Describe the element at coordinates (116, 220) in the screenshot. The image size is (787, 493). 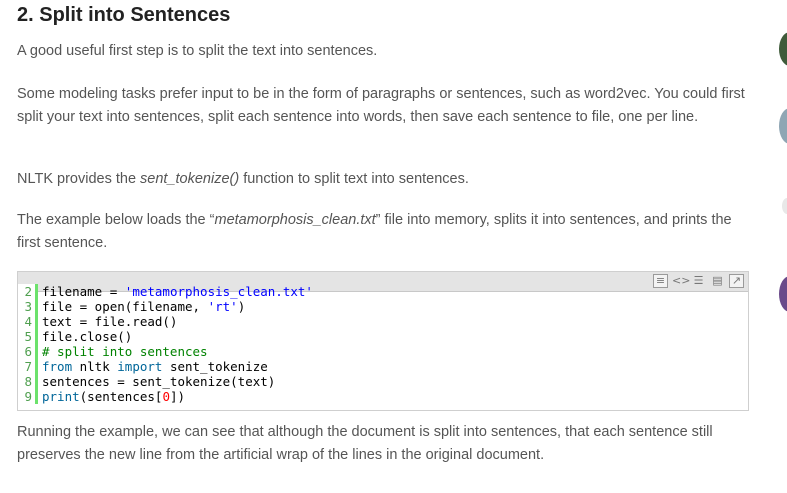
I see `example-text-pre: The example below loads the “` at that location.